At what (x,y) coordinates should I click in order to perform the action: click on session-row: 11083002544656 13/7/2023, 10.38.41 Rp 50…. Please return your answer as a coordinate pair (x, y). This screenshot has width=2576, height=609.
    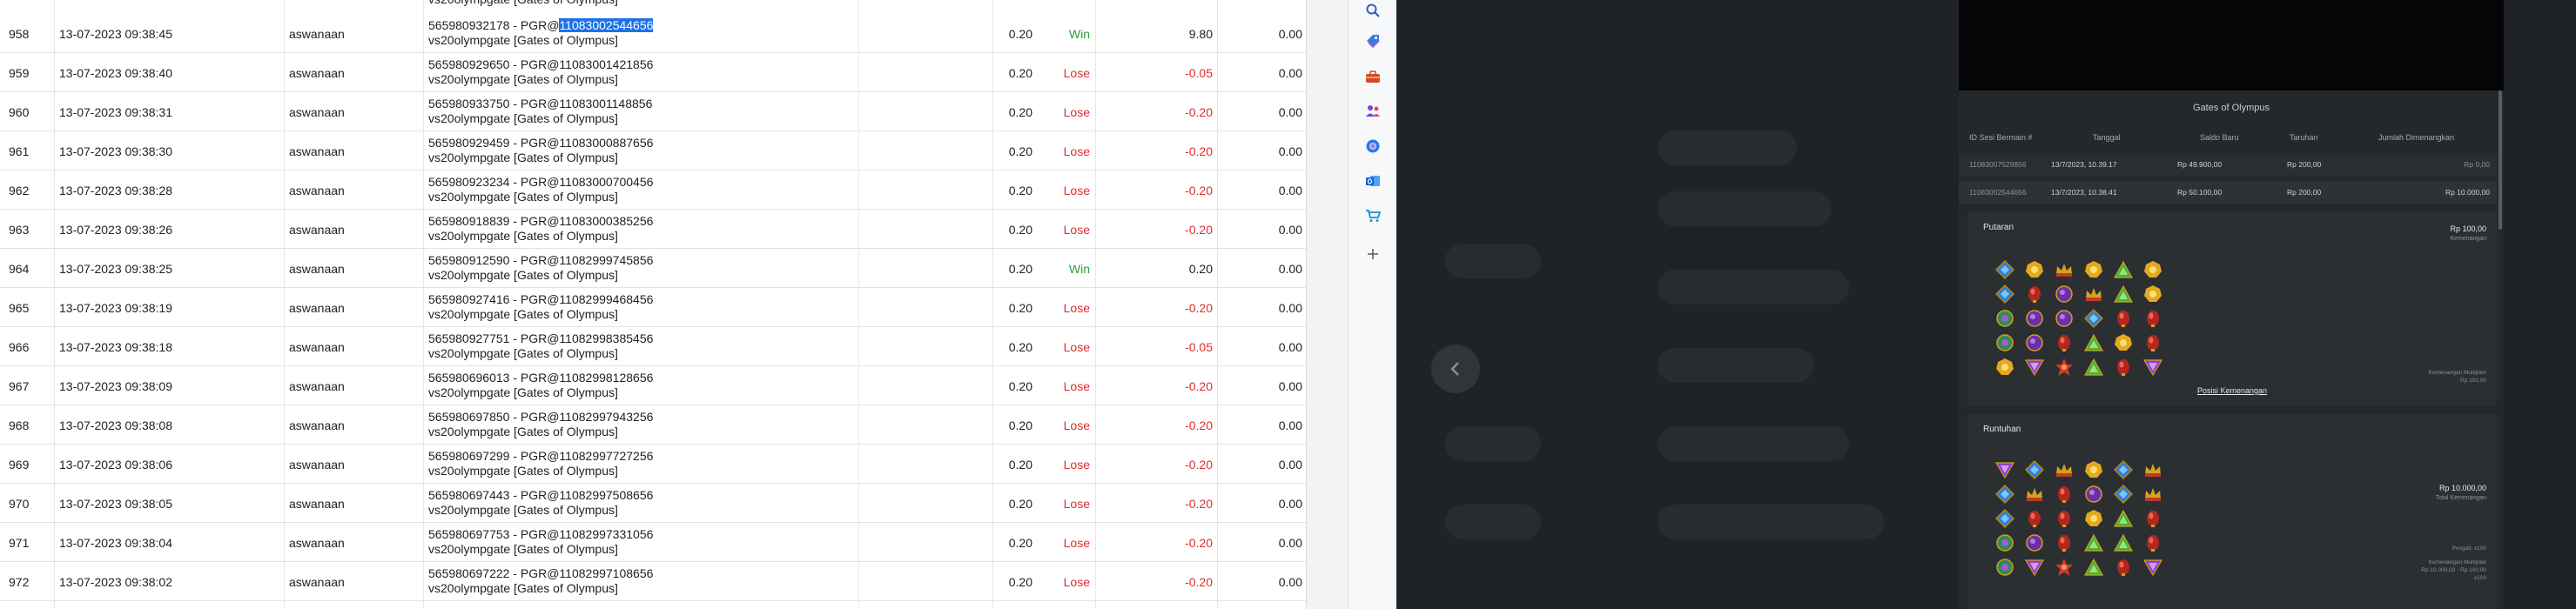
    Looking at the image, I should click on (2228, 192).